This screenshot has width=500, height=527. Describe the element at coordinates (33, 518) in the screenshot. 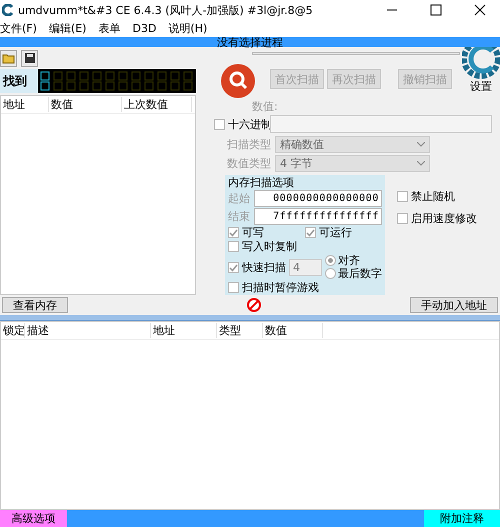

I see `advanced-options-button: 高级选项` at that location.